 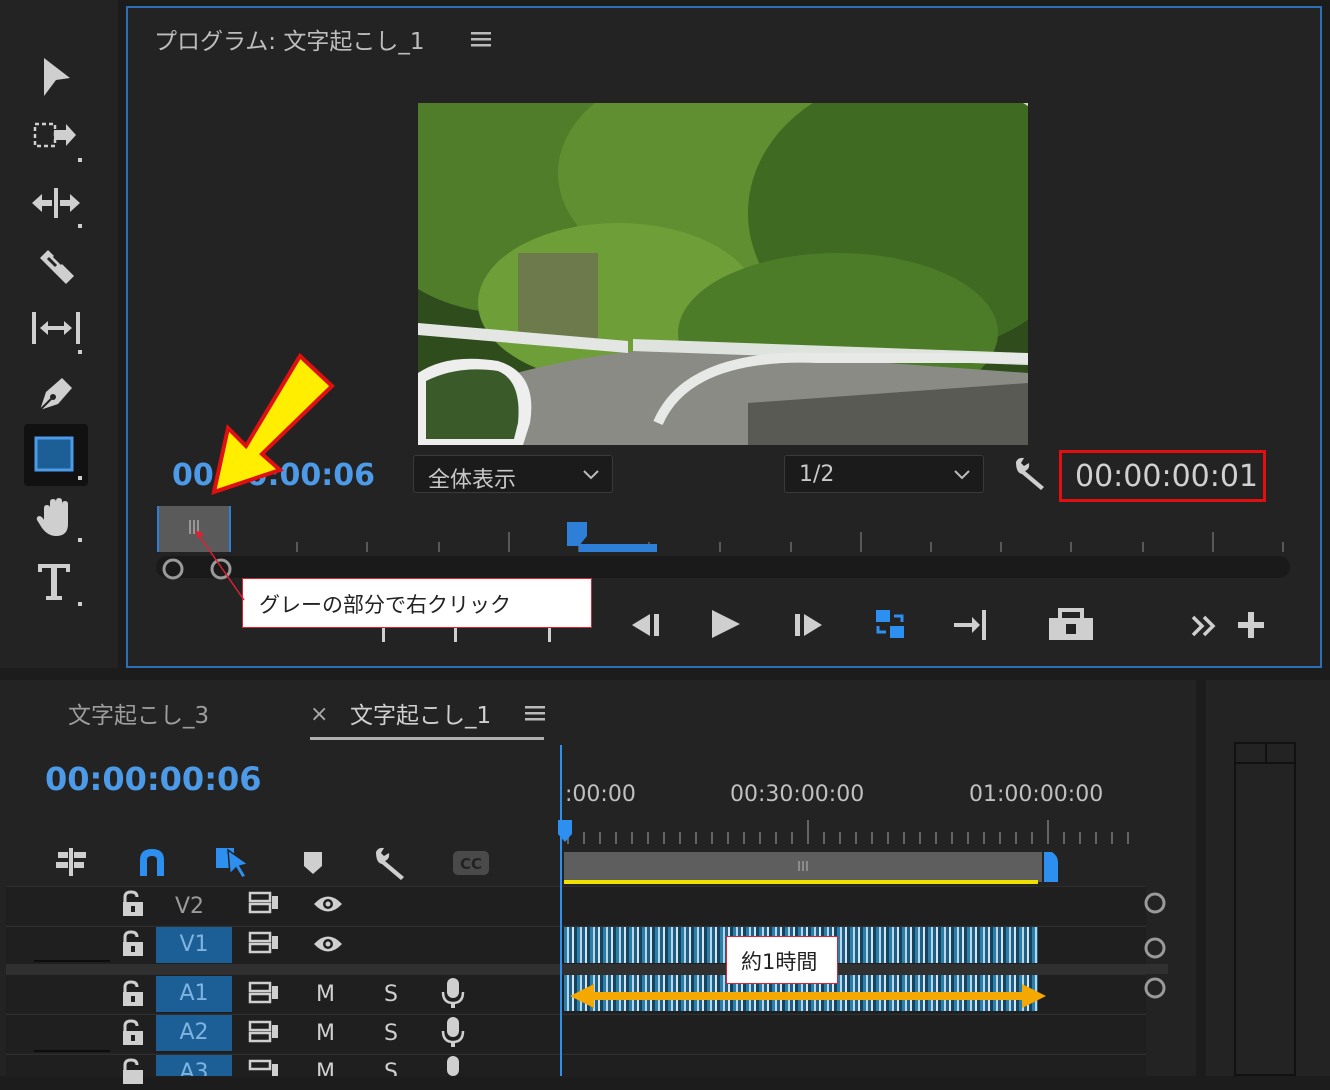 What do you see at coordinates (57, 269) in the screenshot?
I see `razor-tool-icon` at bounding box center [57, 269].